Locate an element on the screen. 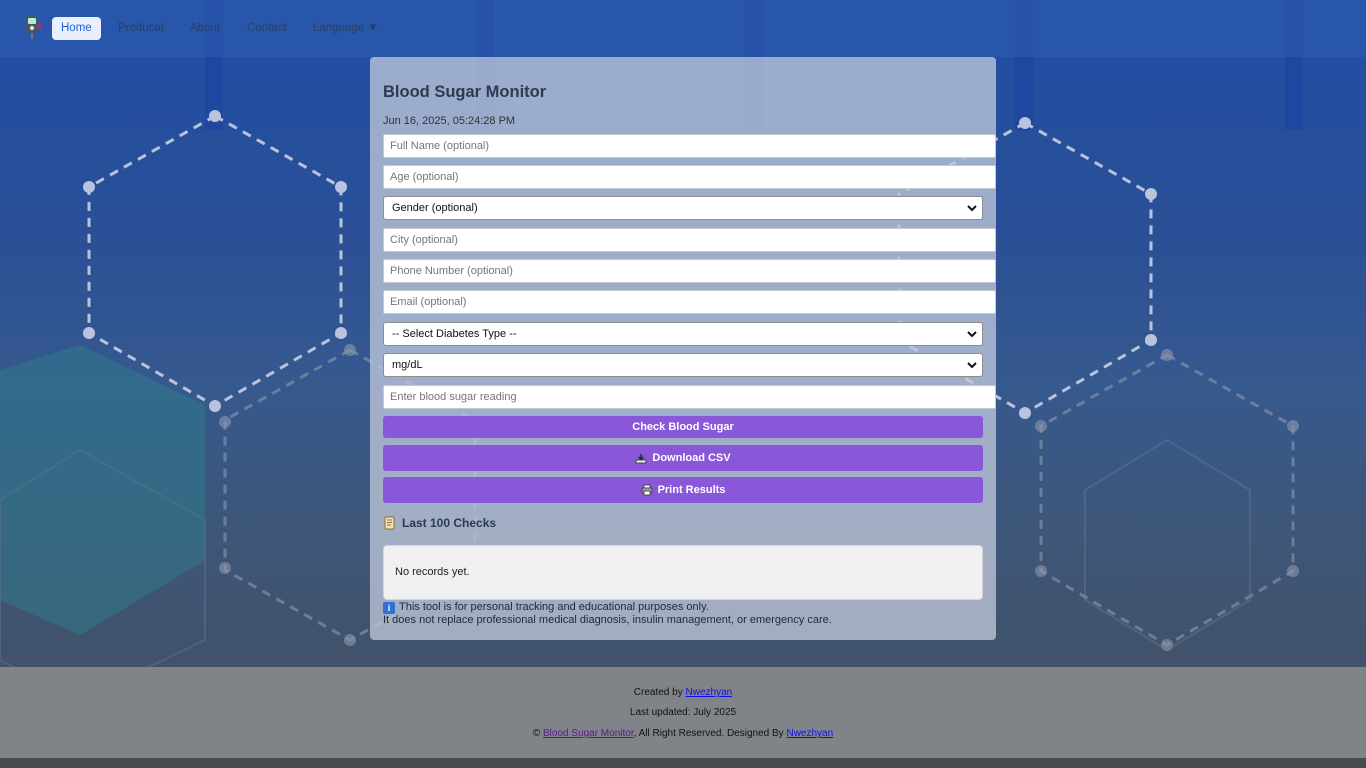 The height and width of the screenshot is (768, 1366). download-csv-button: Download CSV is located at coordinates (683, 458).